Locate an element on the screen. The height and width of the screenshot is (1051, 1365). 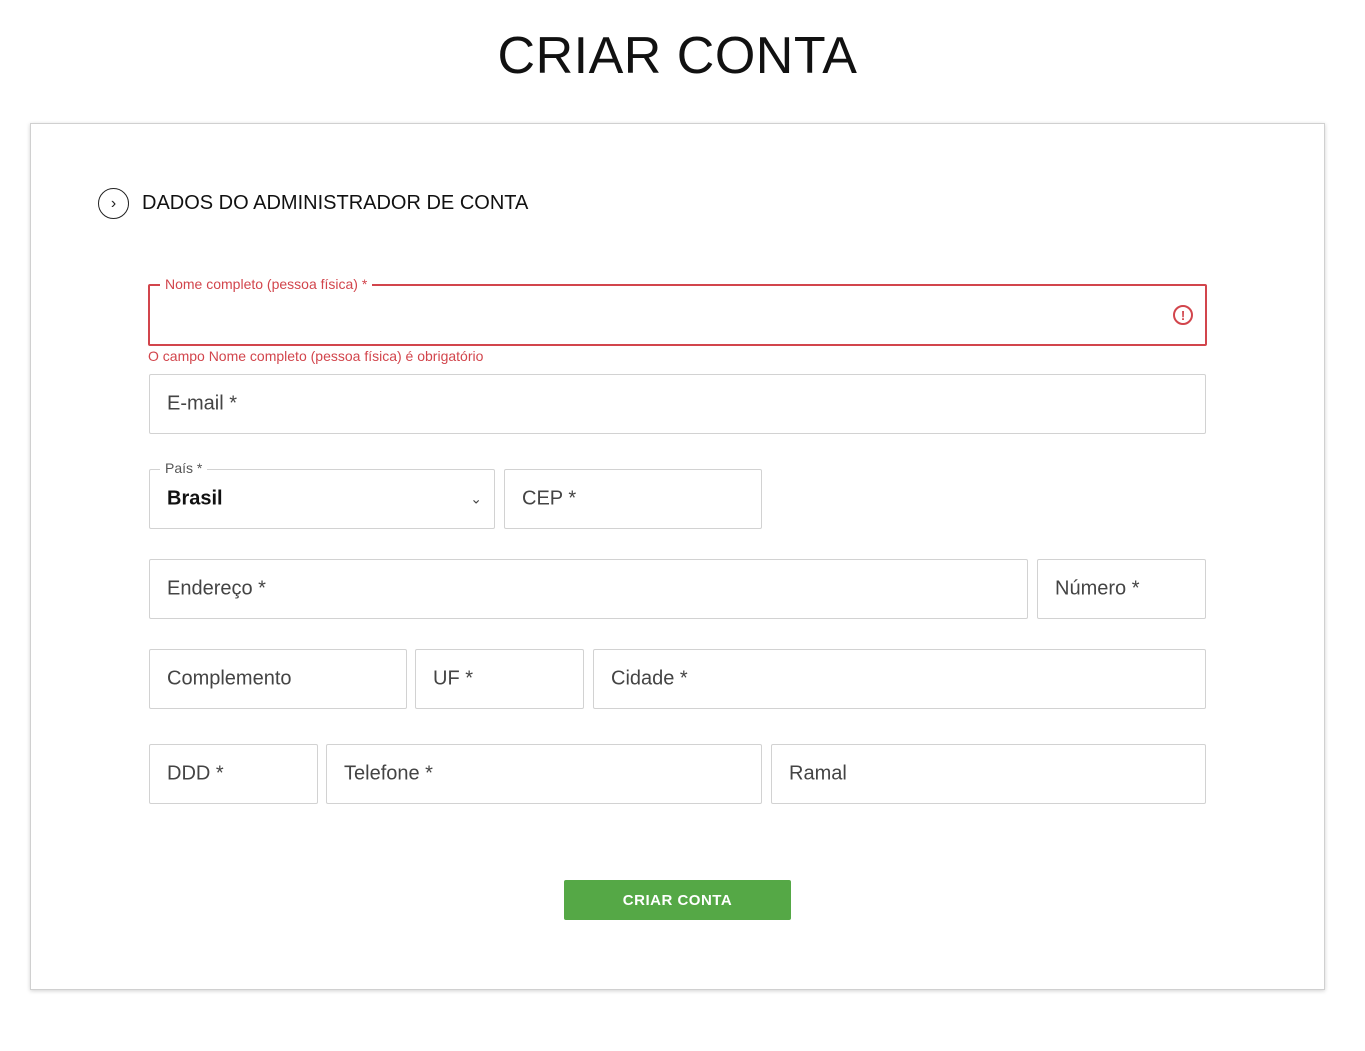
chevron-right-circle-icon: › is located at coordinates (113, 203).